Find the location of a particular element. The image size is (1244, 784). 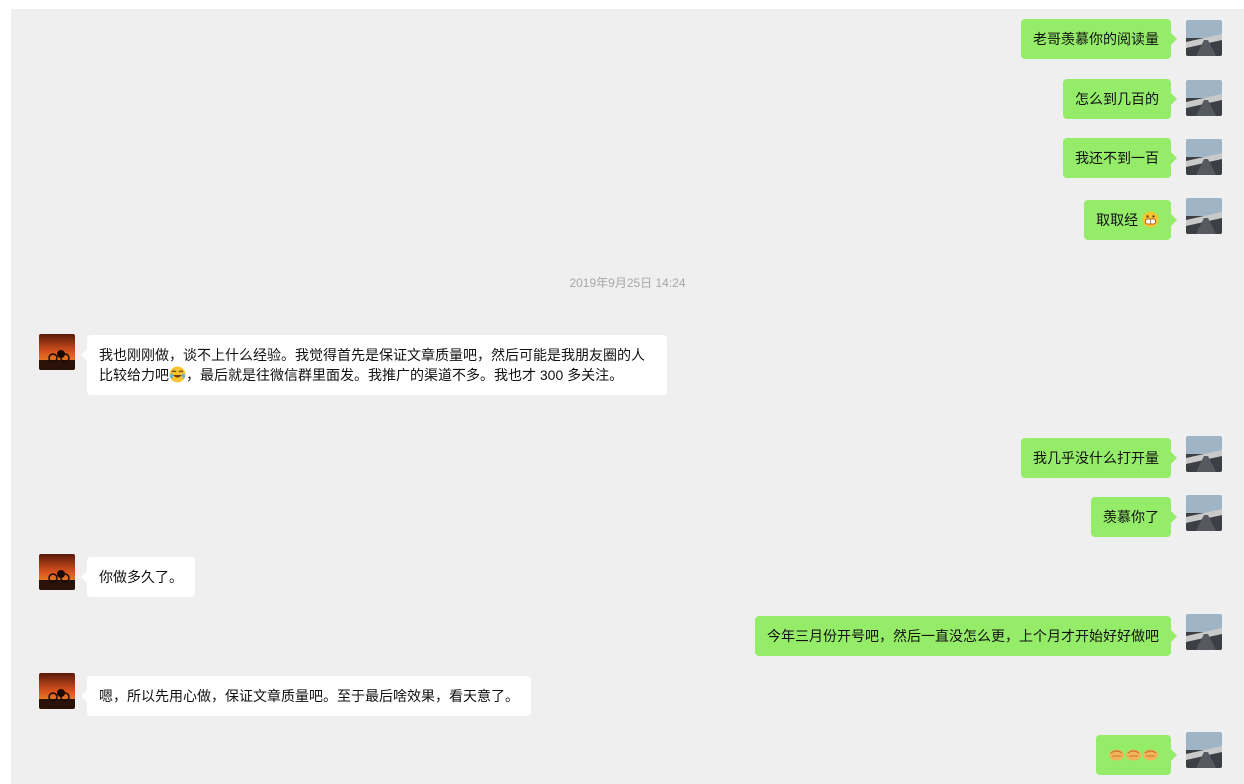

message-text: 今年三月份开号吧，然后一直没怎么更，上个月才开始好好做吧 is located at coordinates (963, 636).